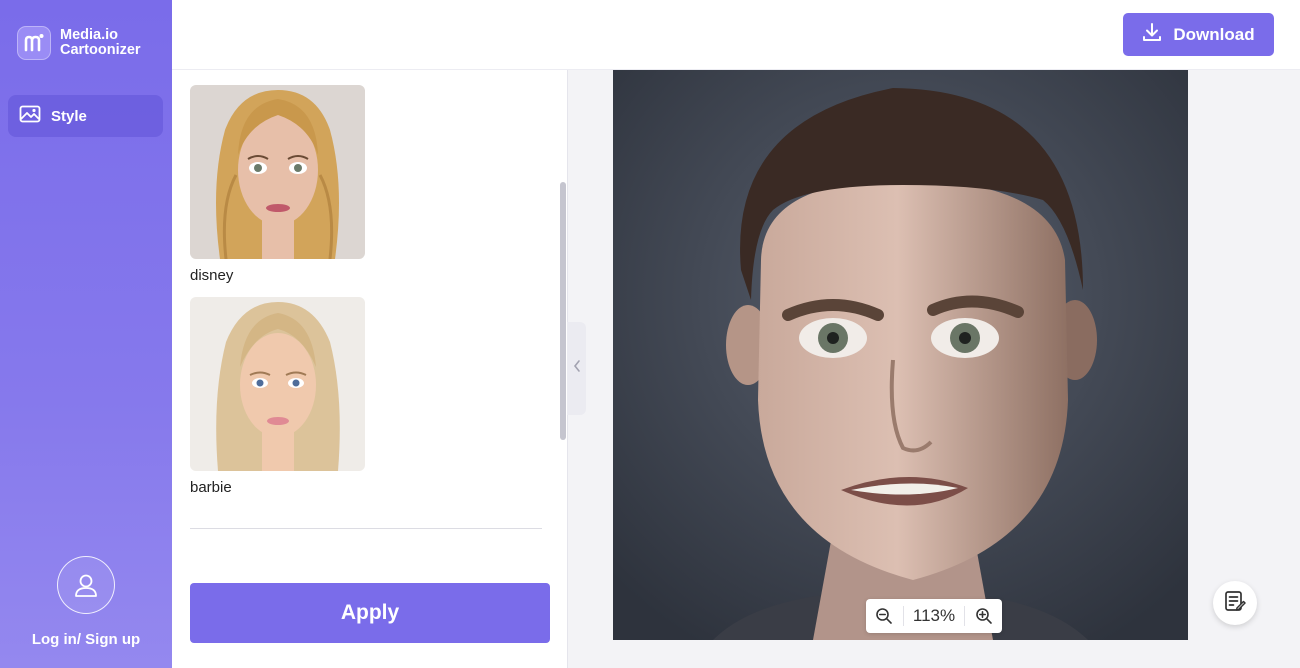  What do you see at coordinates (30, 116) in the screenshot?
I see `image-icon` at bounding box center [30, 116].